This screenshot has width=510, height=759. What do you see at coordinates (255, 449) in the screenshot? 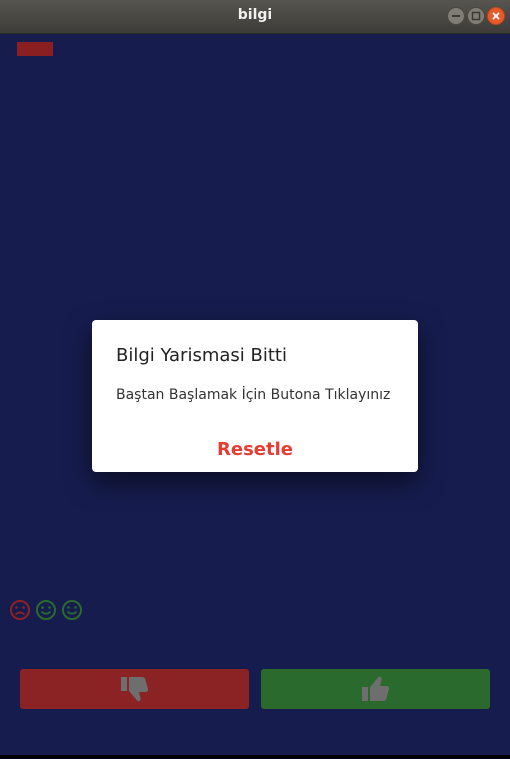
I see `reset-button: Resetle` at bounding box center [255, 449].